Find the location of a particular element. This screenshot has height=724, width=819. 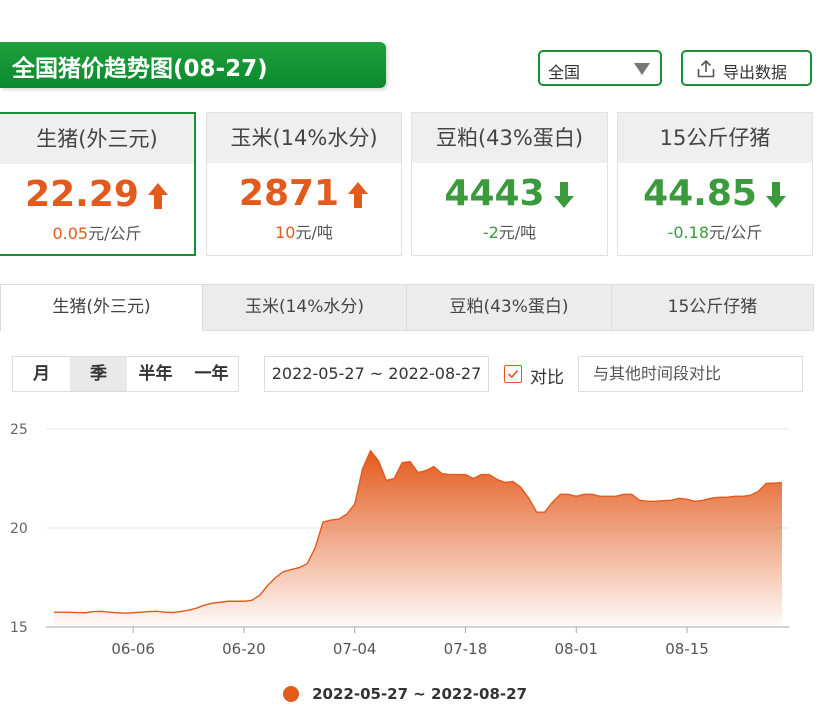

date-range-input: 2022-05-27 ~ 2022-08-27 is located at coordinates (376, 374).